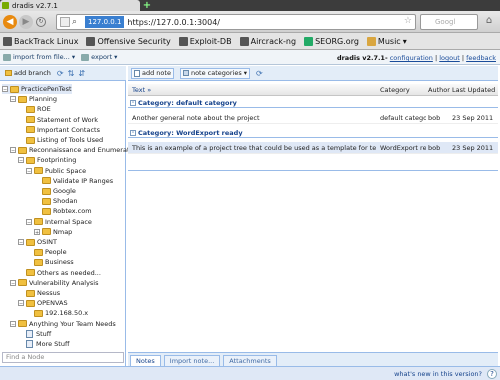  Describe the element at coordinates (173, 22) in the screenshot. I see `url-text: https://127.0.0.1:3004/` at that location.